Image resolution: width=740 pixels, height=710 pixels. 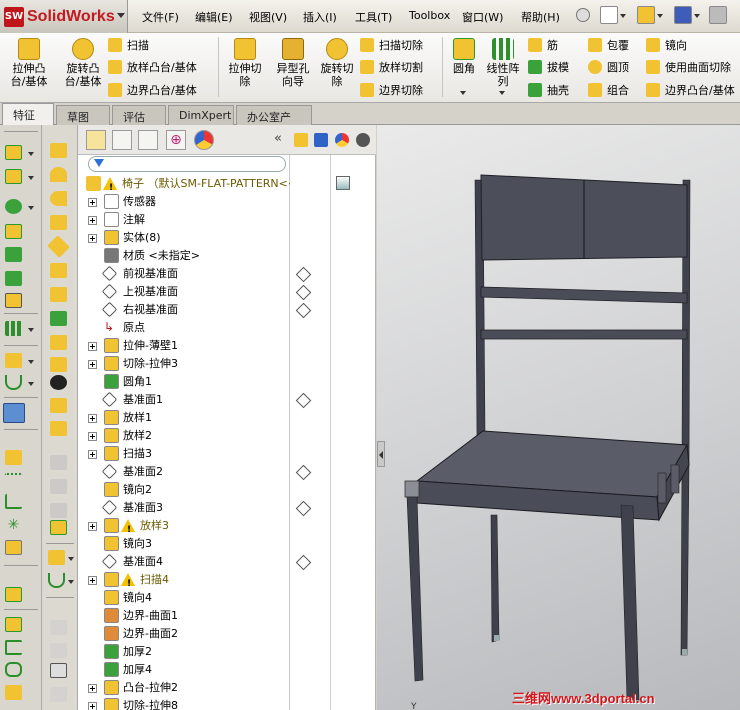 What do you see at coordinates (321, 140) in the screenshot?
I see `display-mode-icon` at bounding box center [321, 140].